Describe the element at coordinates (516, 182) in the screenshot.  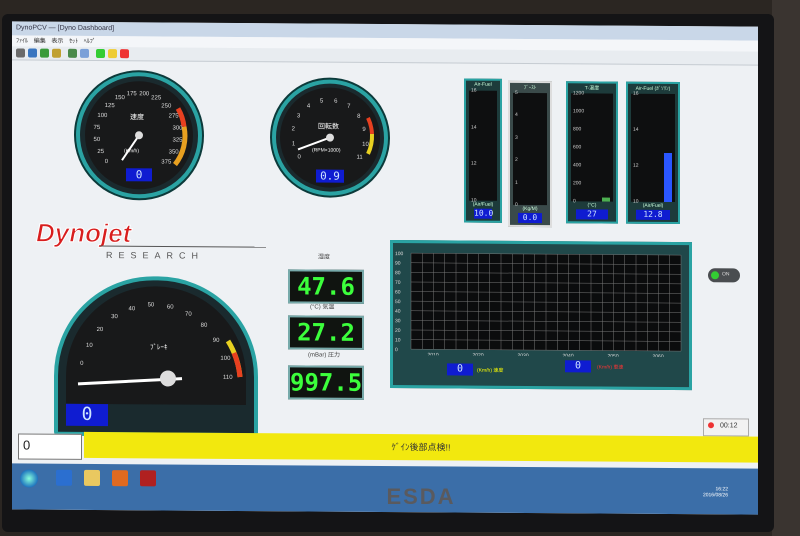
I see `bar-gauge-tick-label: 1` at that location.